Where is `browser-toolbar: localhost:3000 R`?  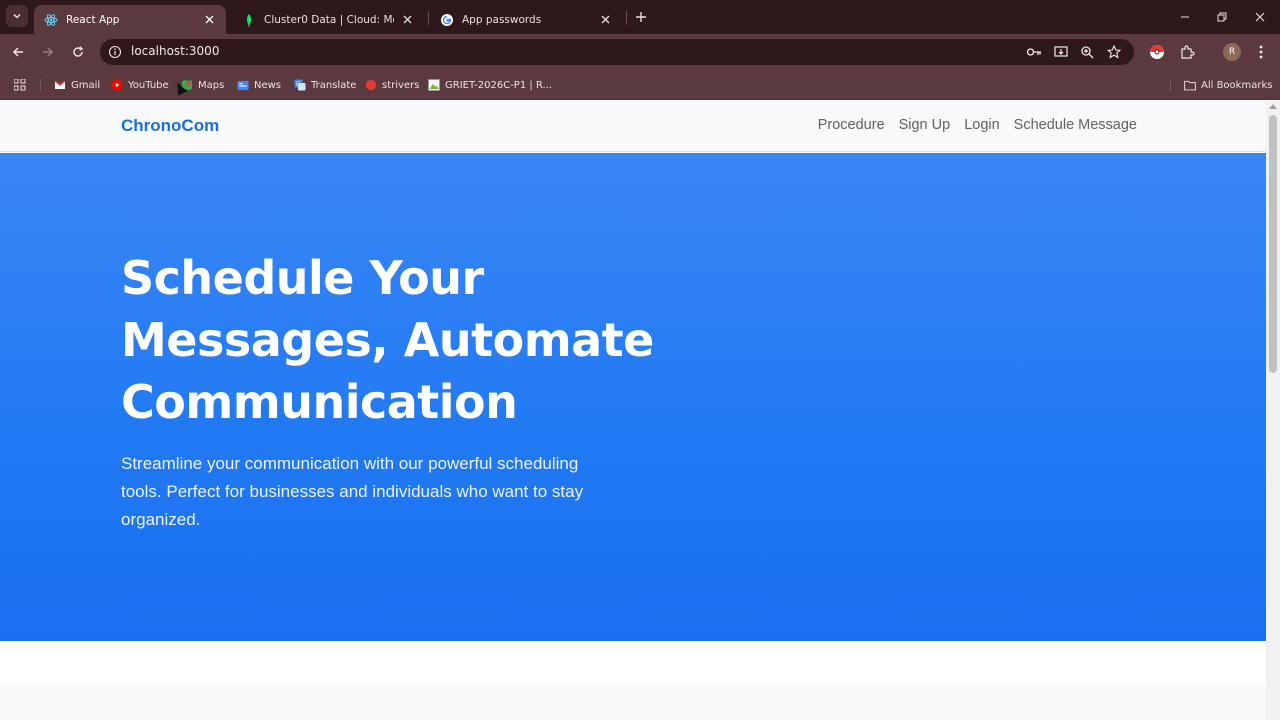 browser-toolbar: localhost:3000 R is located at coordinates (640, 52).